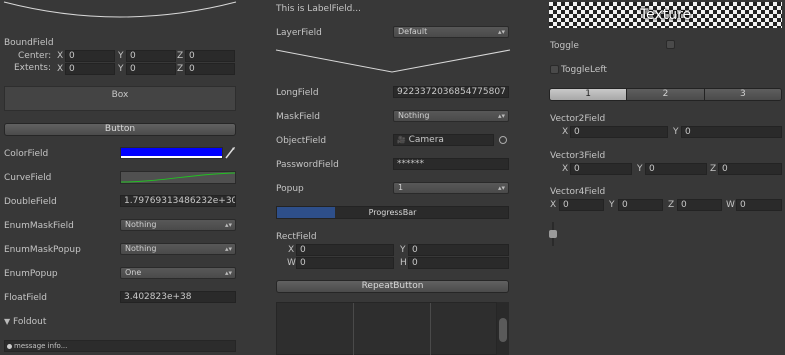 The height and width of the screenshot is (355, 785). I want to click on vertical-scrollbar, so click(503, 328).